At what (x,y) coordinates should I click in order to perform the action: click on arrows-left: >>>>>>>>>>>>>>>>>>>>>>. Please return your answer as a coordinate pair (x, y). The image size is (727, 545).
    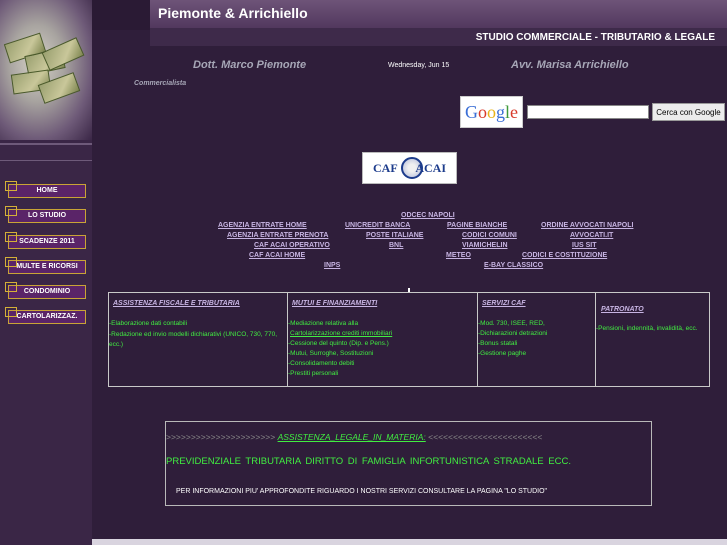
    Looking at the image, I should click on (221, 437).